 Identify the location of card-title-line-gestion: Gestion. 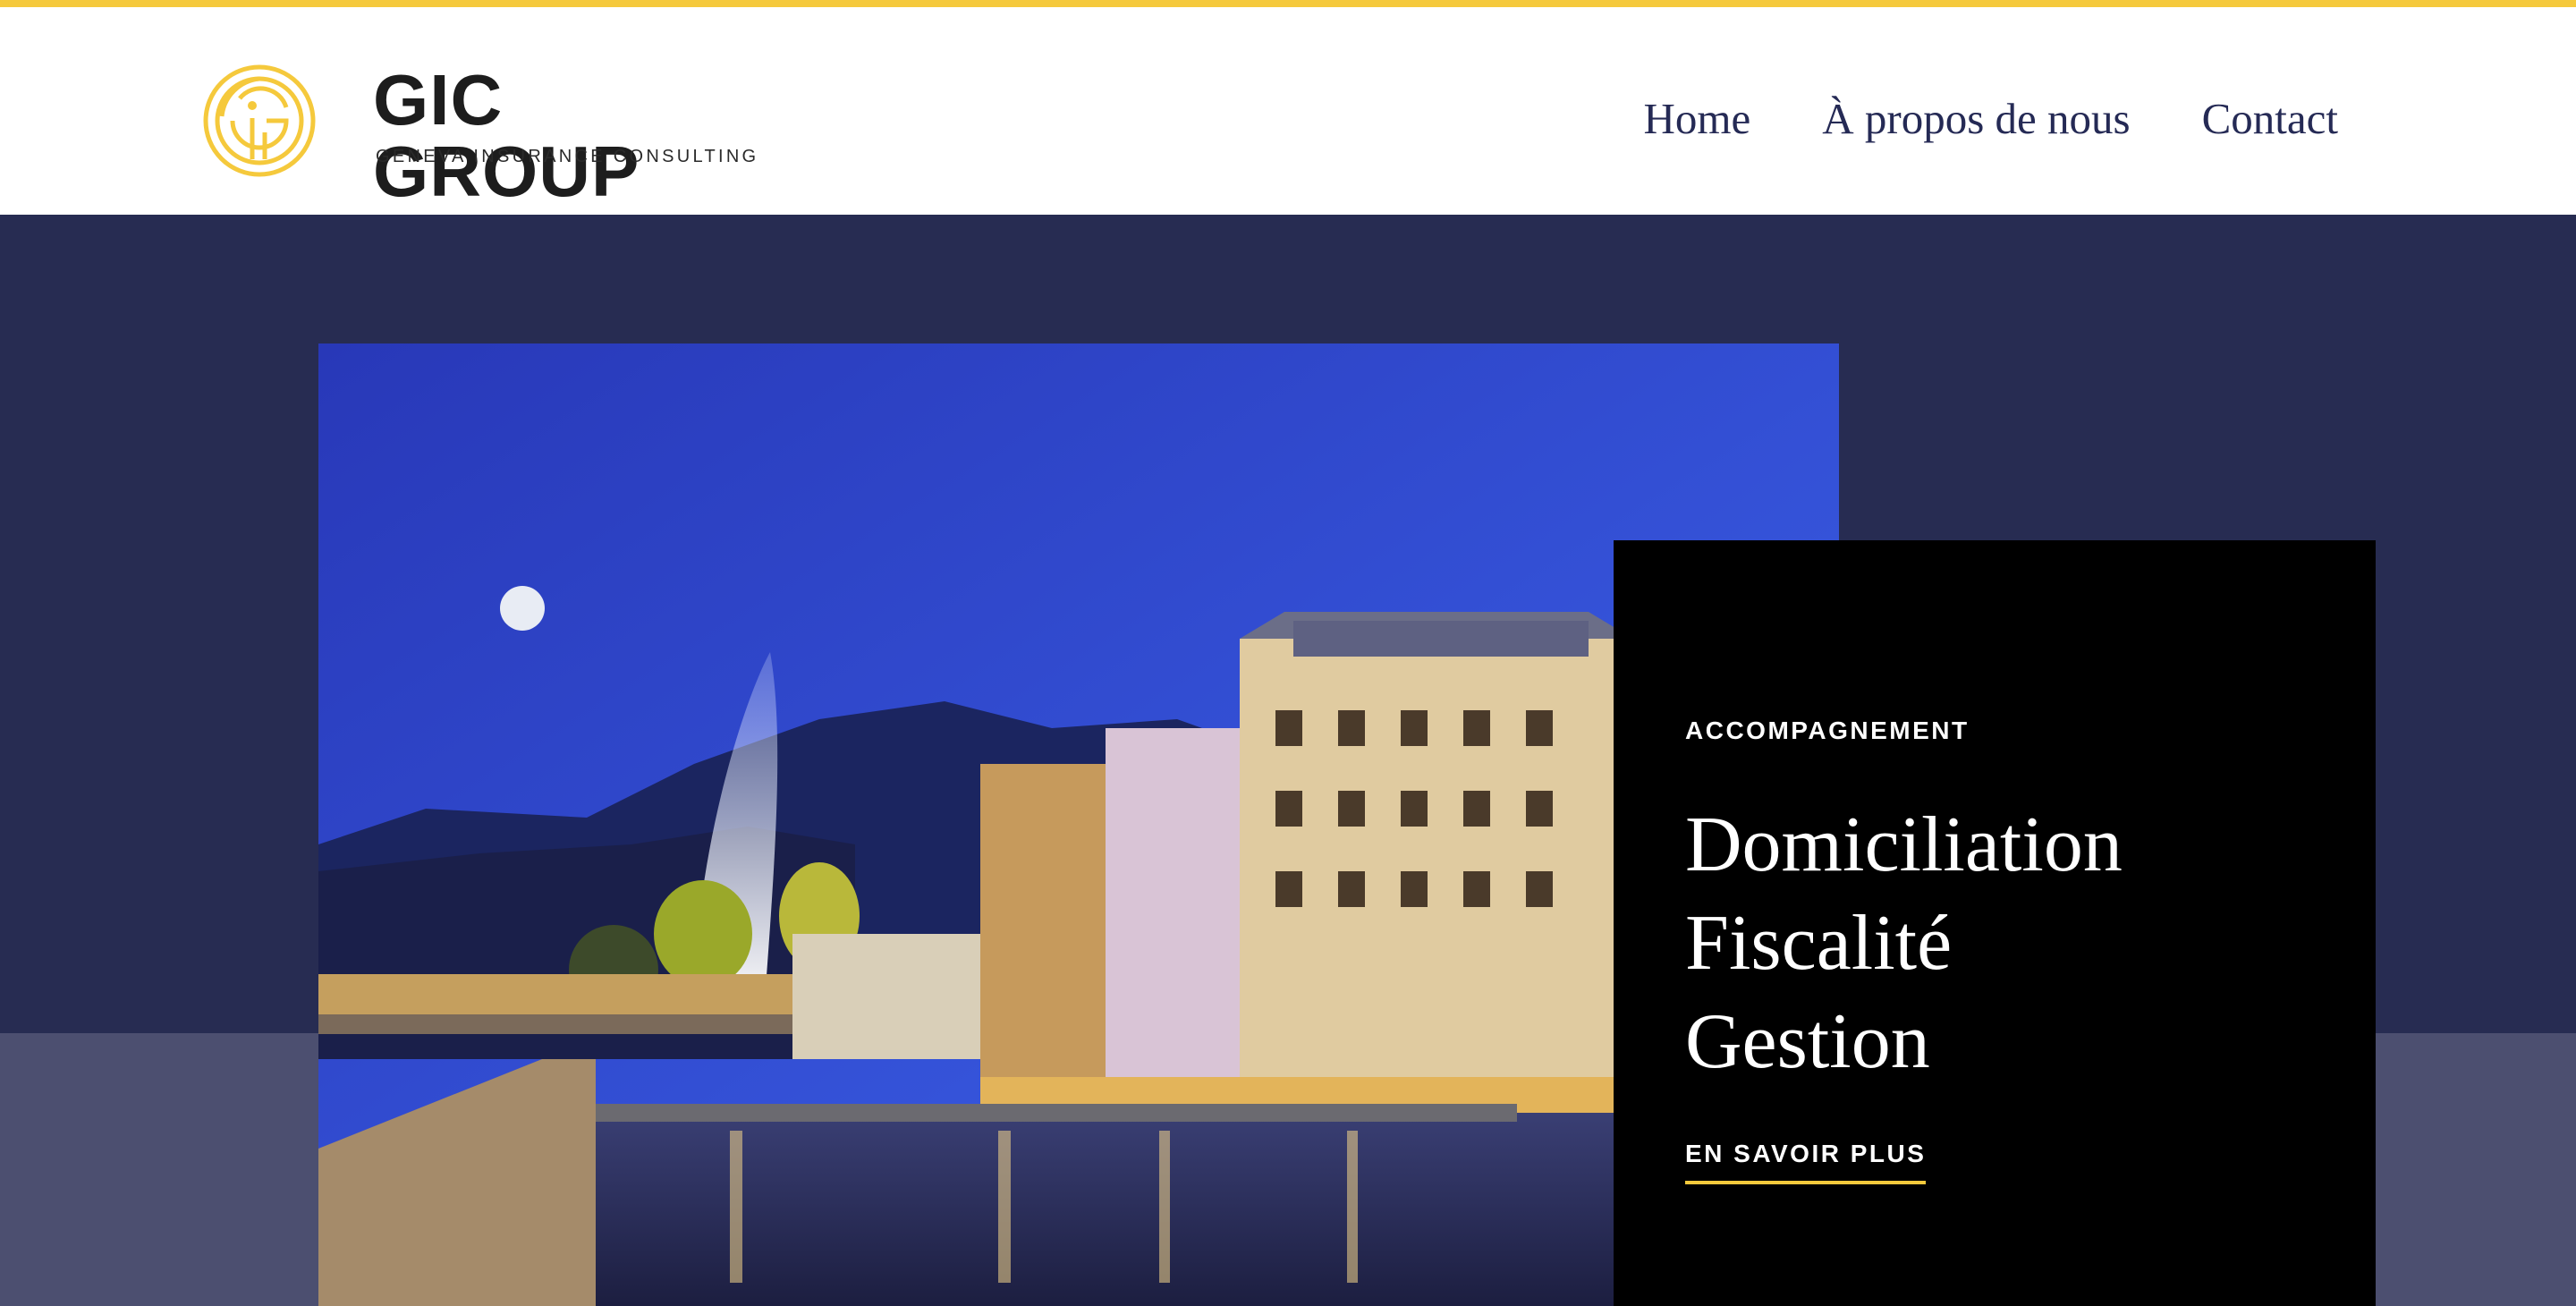
(1807, 1041).